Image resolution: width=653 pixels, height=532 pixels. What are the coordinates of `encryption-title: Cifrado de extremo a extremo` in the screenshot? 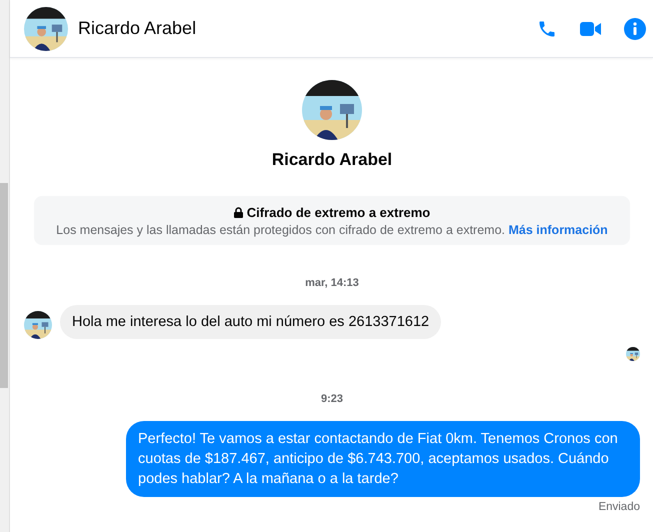 It's located at (338, 212).